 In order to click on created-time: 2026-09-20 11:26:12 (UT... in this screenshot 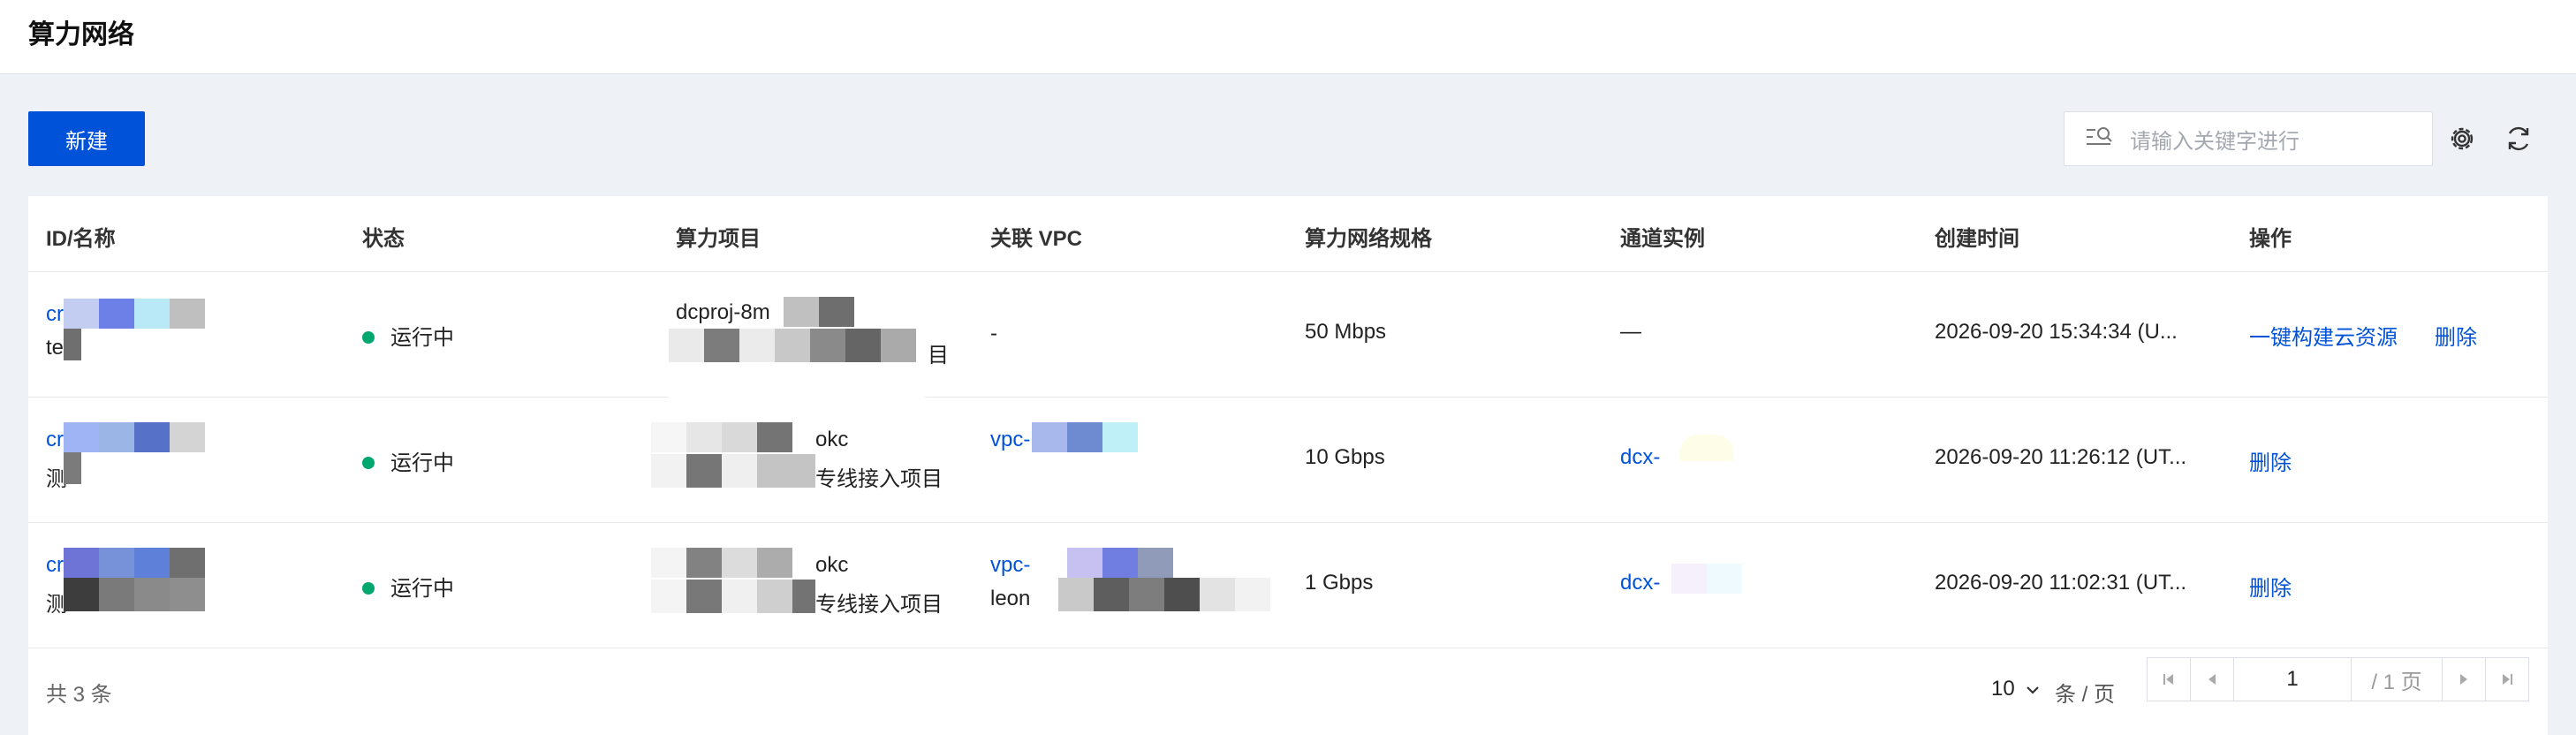, I will do `click(2061, 457)`.